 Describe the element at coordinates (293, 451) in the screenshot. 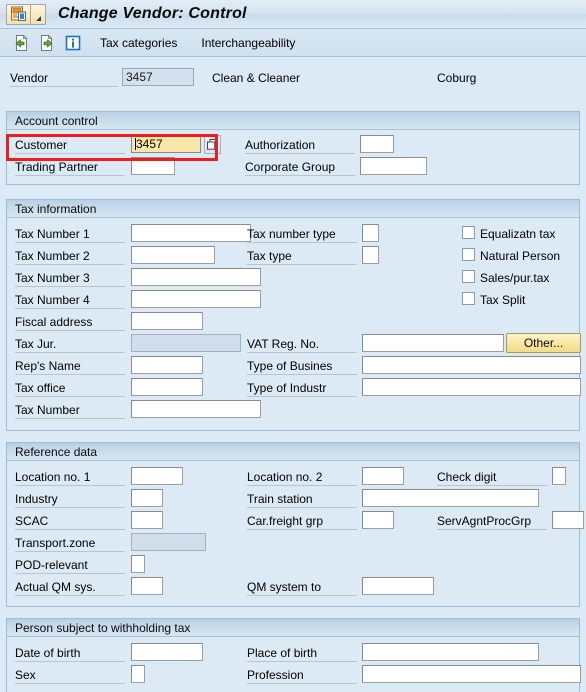

I see `group-reference-data-header: Reference data` at that location.